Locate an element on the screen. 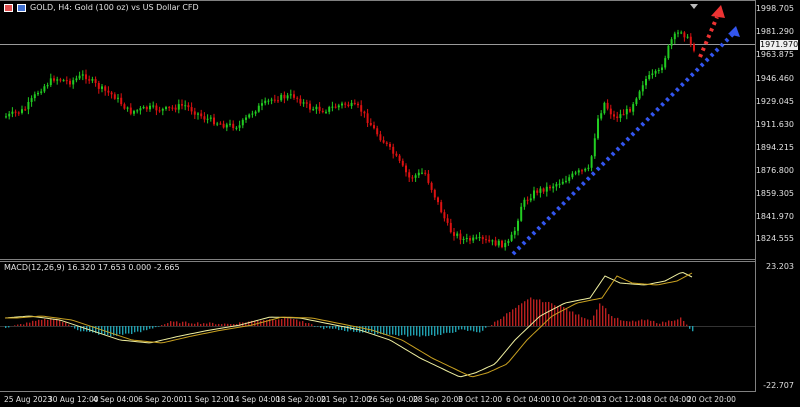 The image size is (800, 407). chart-window-icon is located at coordinates (8, 7).